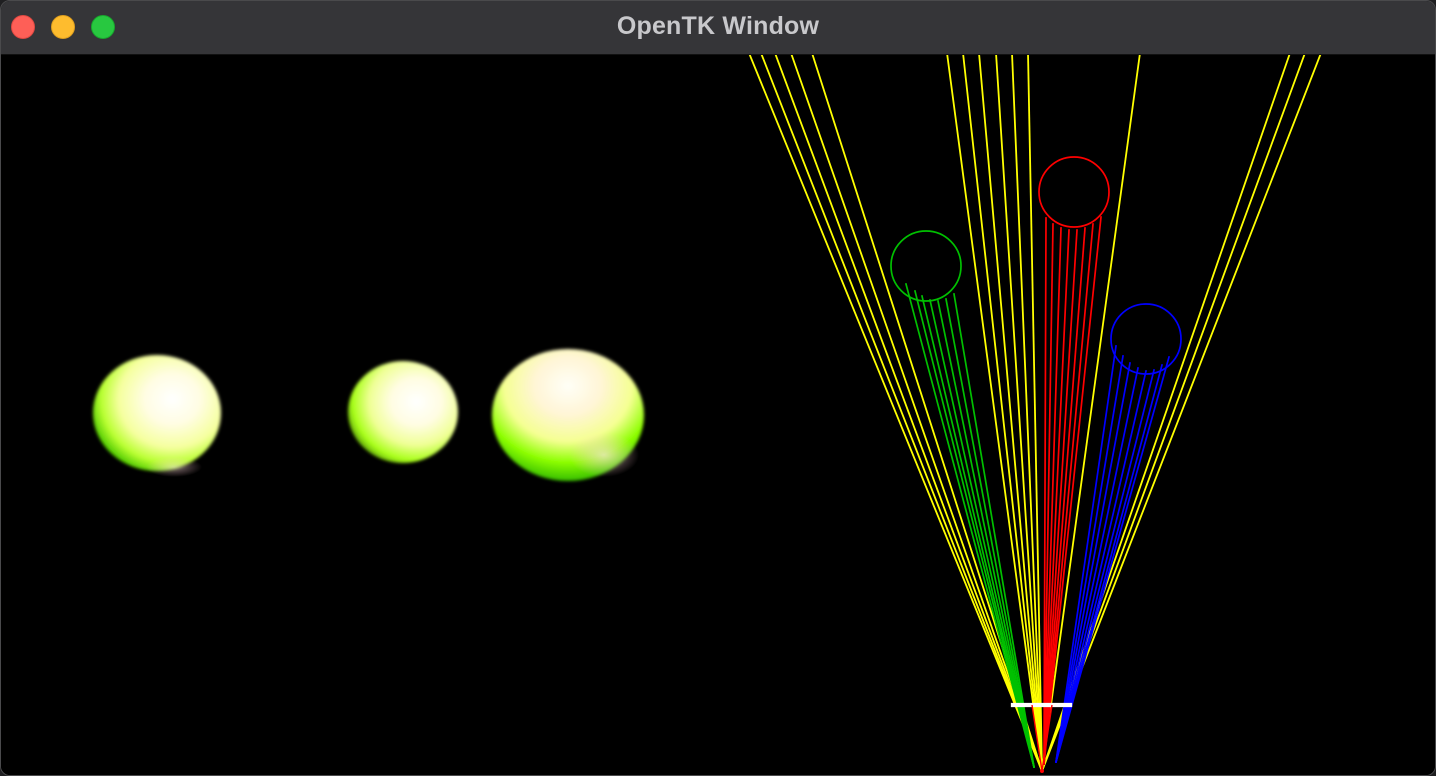 This screenshot has height=776, width=1436. I want to click on blue-ray, so click(1086, 554).